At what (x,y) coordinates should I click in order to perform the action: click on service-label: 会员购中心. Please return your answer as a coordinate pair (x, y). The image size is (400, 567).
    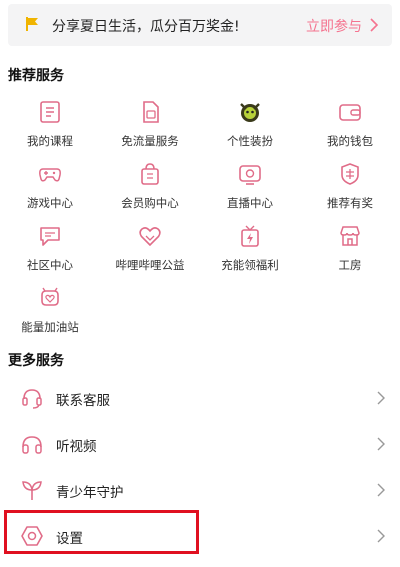
    Looking at the image, I should click on (150, 203).